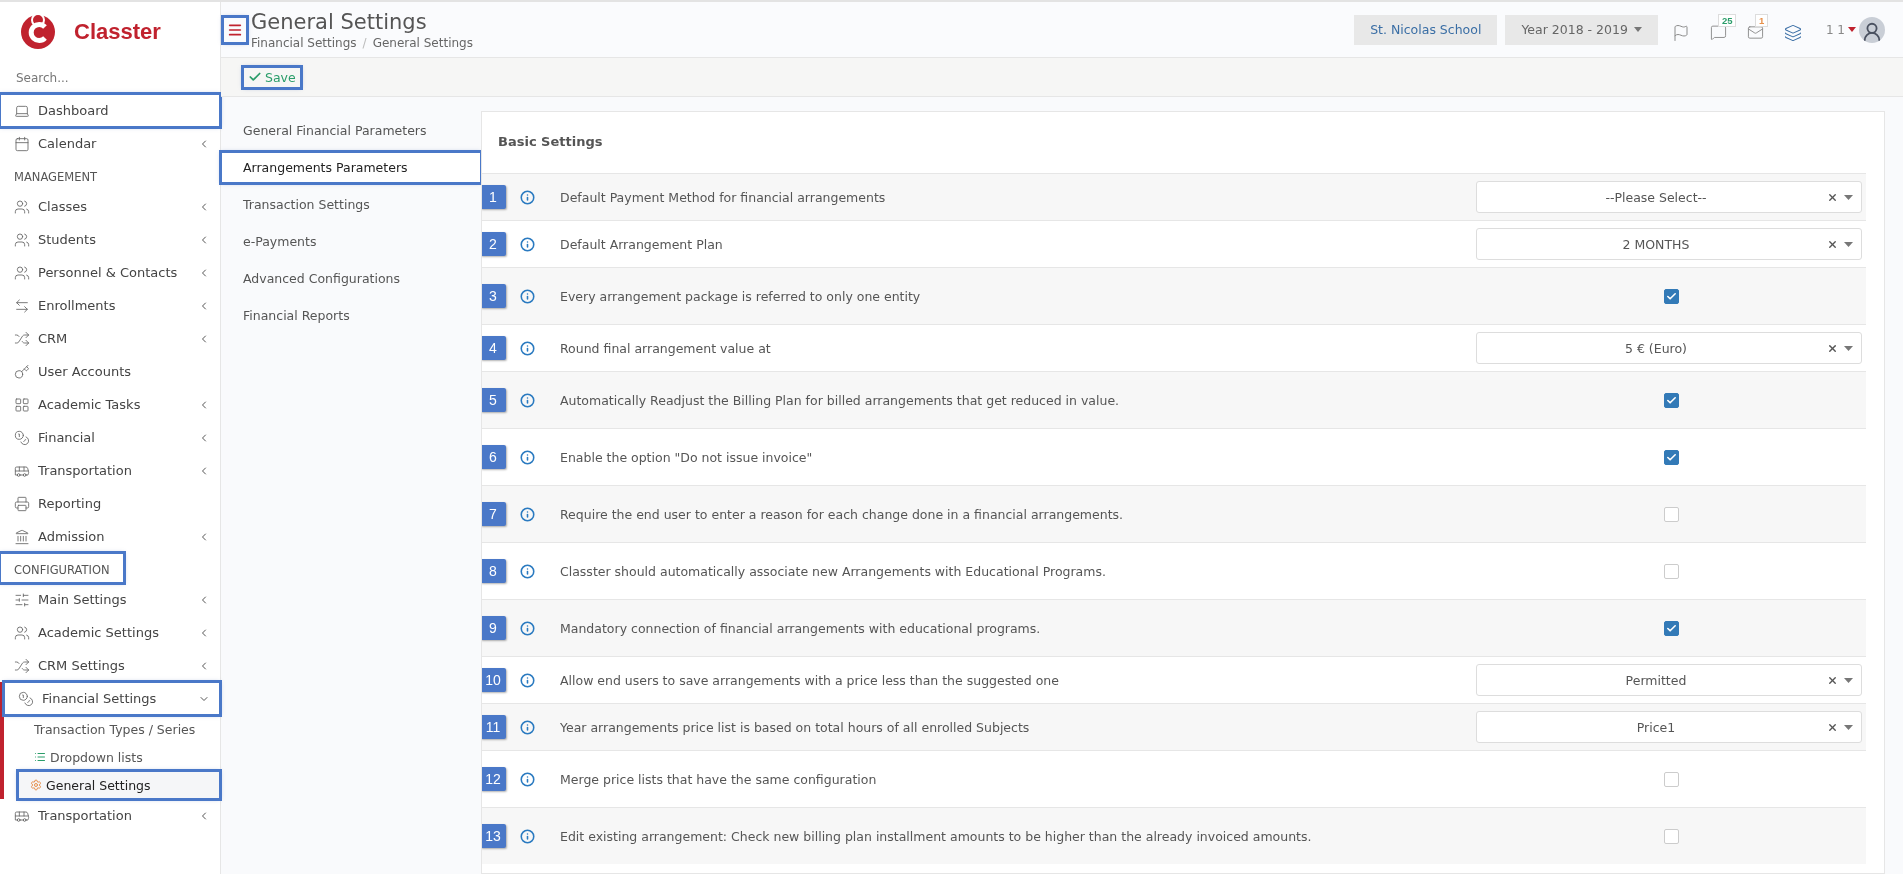 The image size is (1903, 874). Describe the element at coordinates (62, 568) in the screenshot. I see `menu-section-heading: CONFIGURATION` at that location.